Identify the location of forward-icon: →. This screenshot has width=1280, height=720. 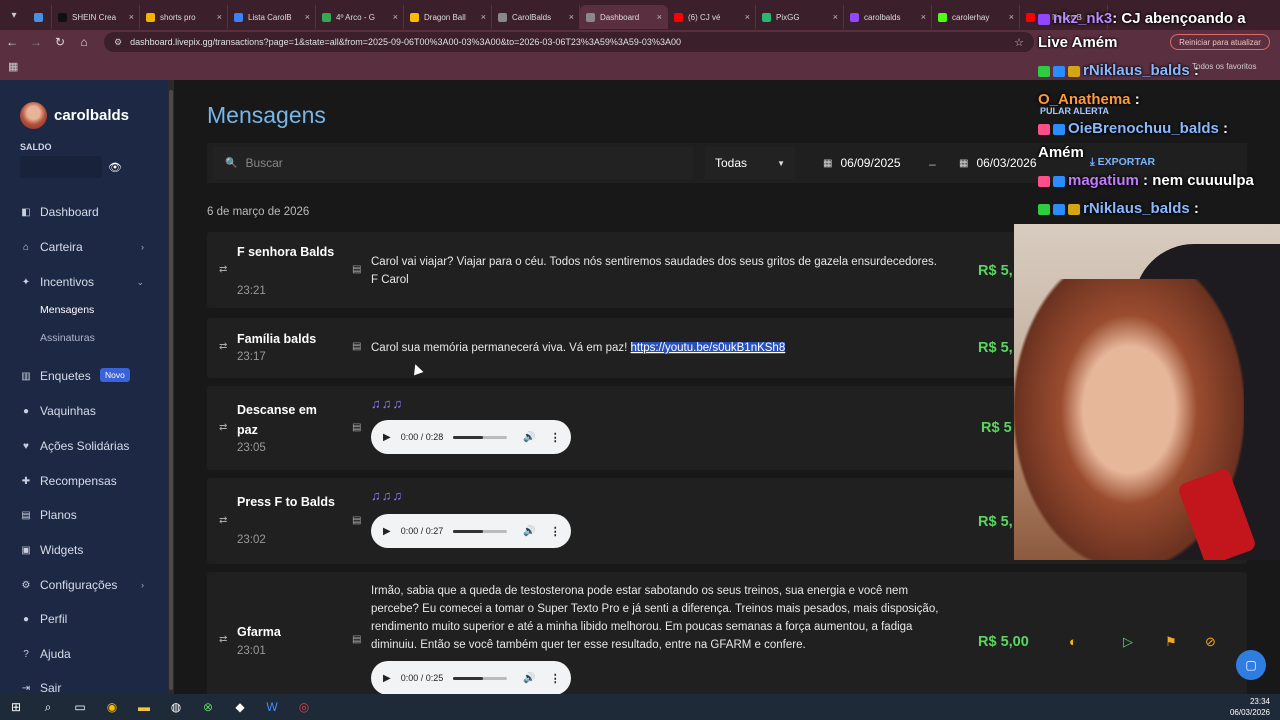
(36, 42).